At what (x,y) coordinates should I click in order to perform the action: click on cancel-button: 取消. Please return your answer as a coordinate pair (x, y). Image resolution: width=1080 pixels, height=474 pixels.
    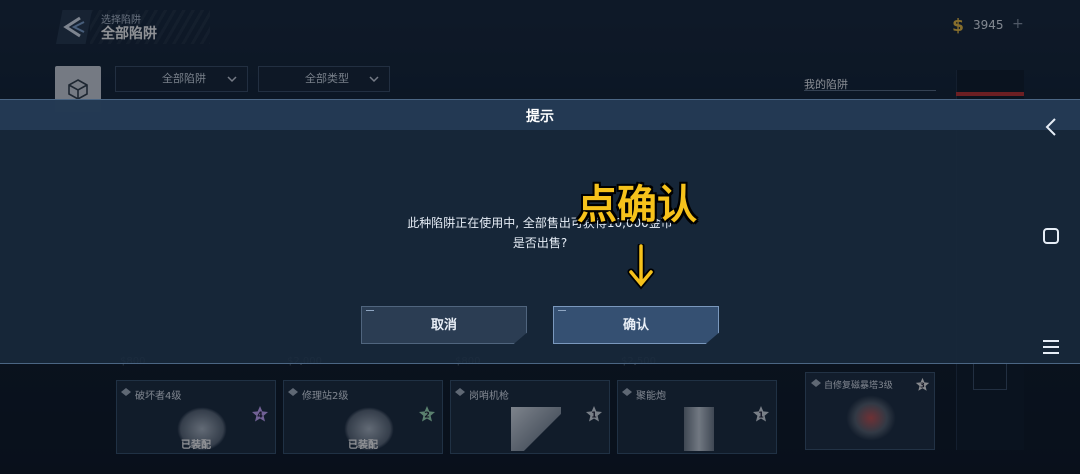
    Looking at the image, I should click on (444, 325).